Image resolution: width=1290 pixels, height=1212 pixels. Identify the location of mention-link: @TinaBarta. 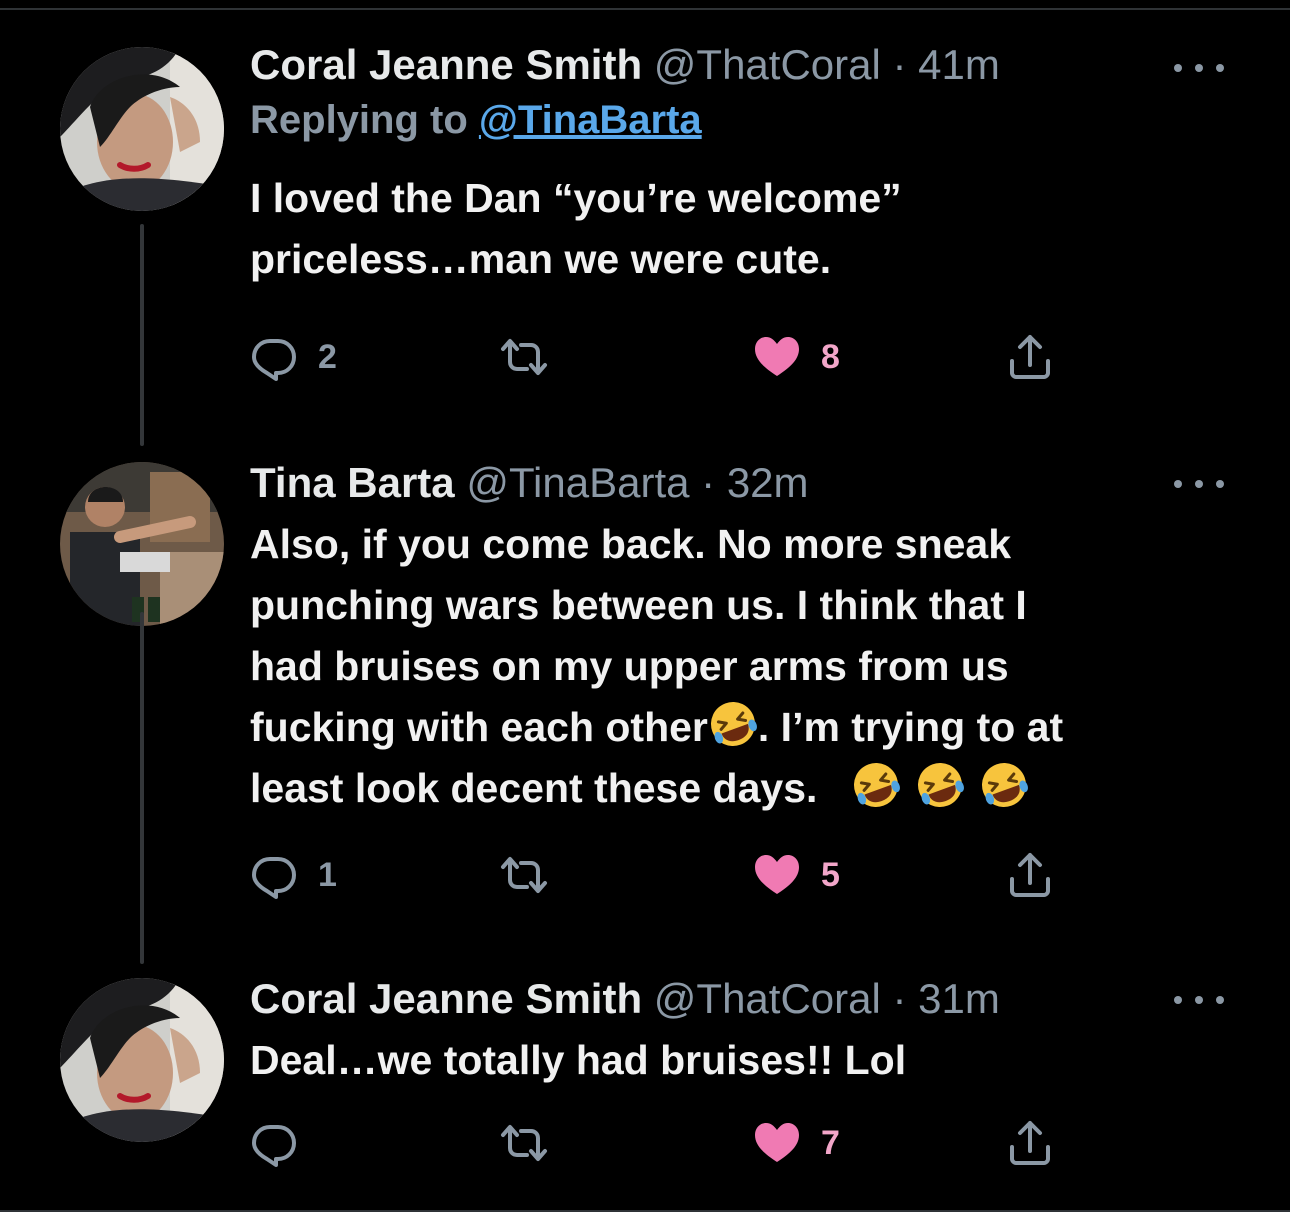
(590, 120).